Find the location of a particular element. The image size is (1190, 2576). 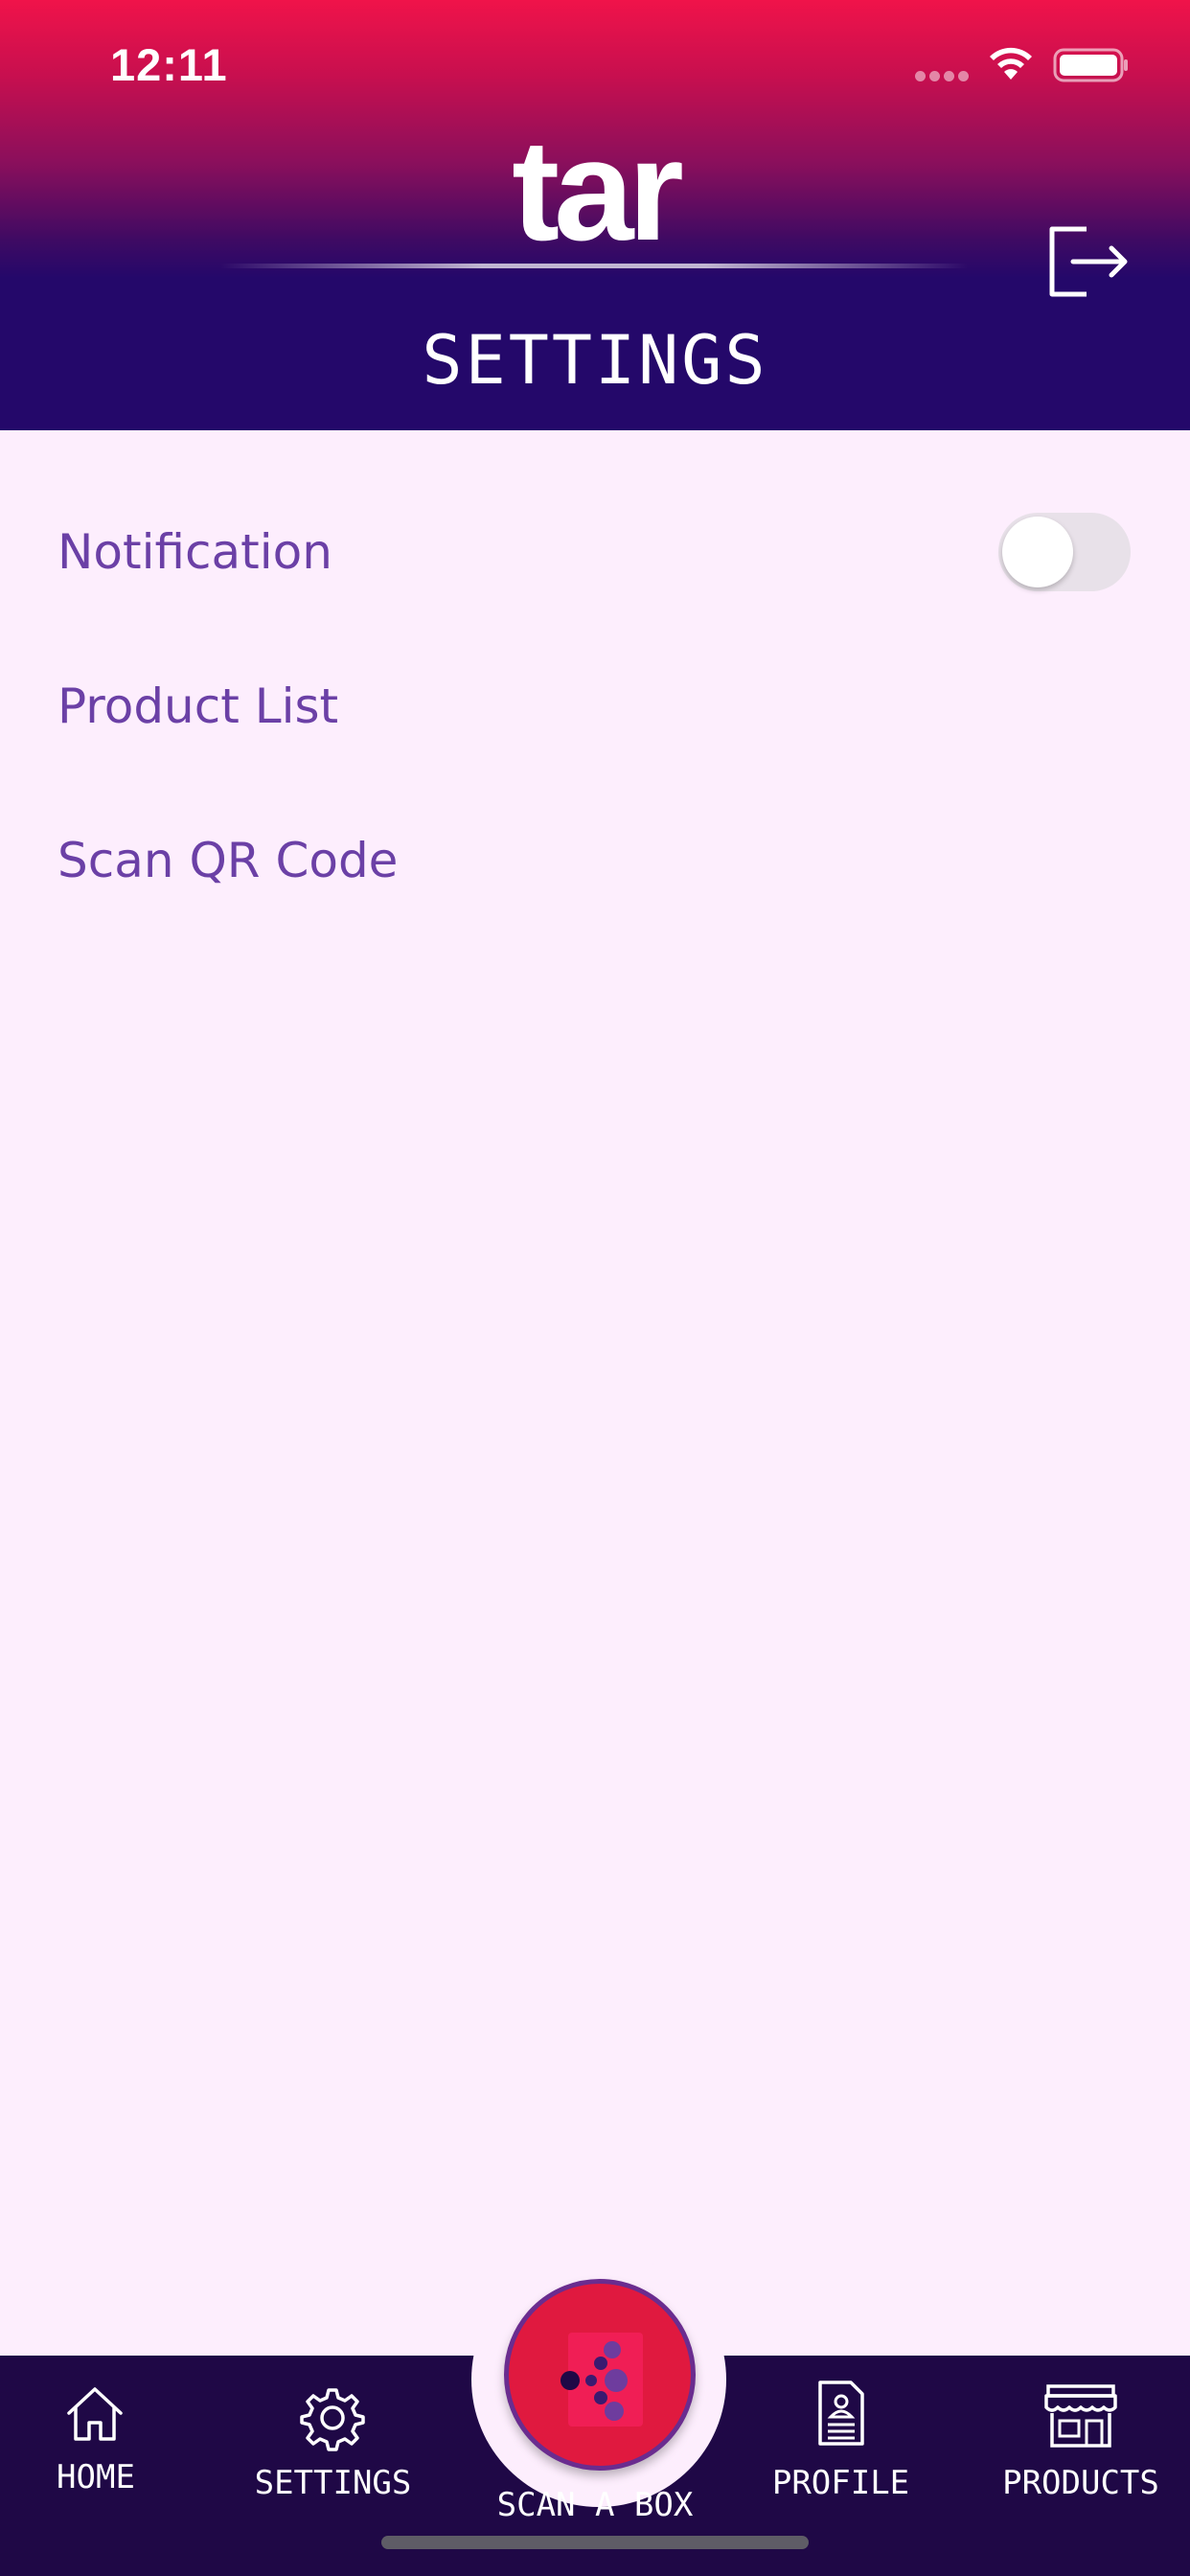

status-bar: 12:11 is located at coordinates (595, 63).